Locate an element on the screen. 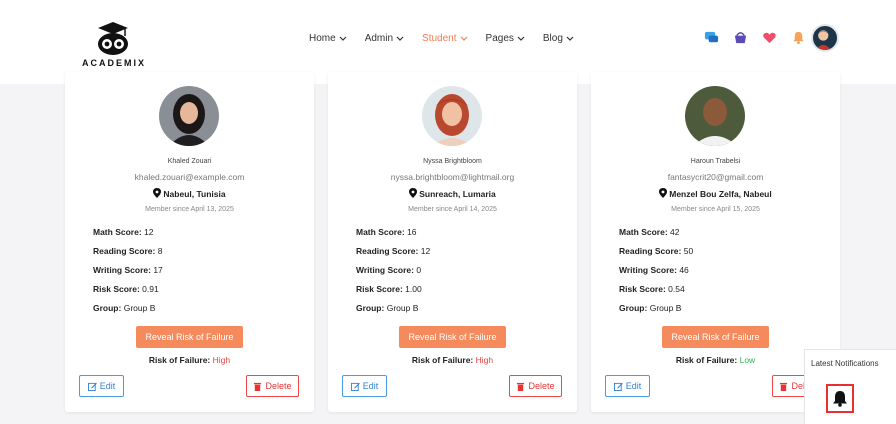  member-since: Member since April 14, 2025 is located at coordinates (452, 209).